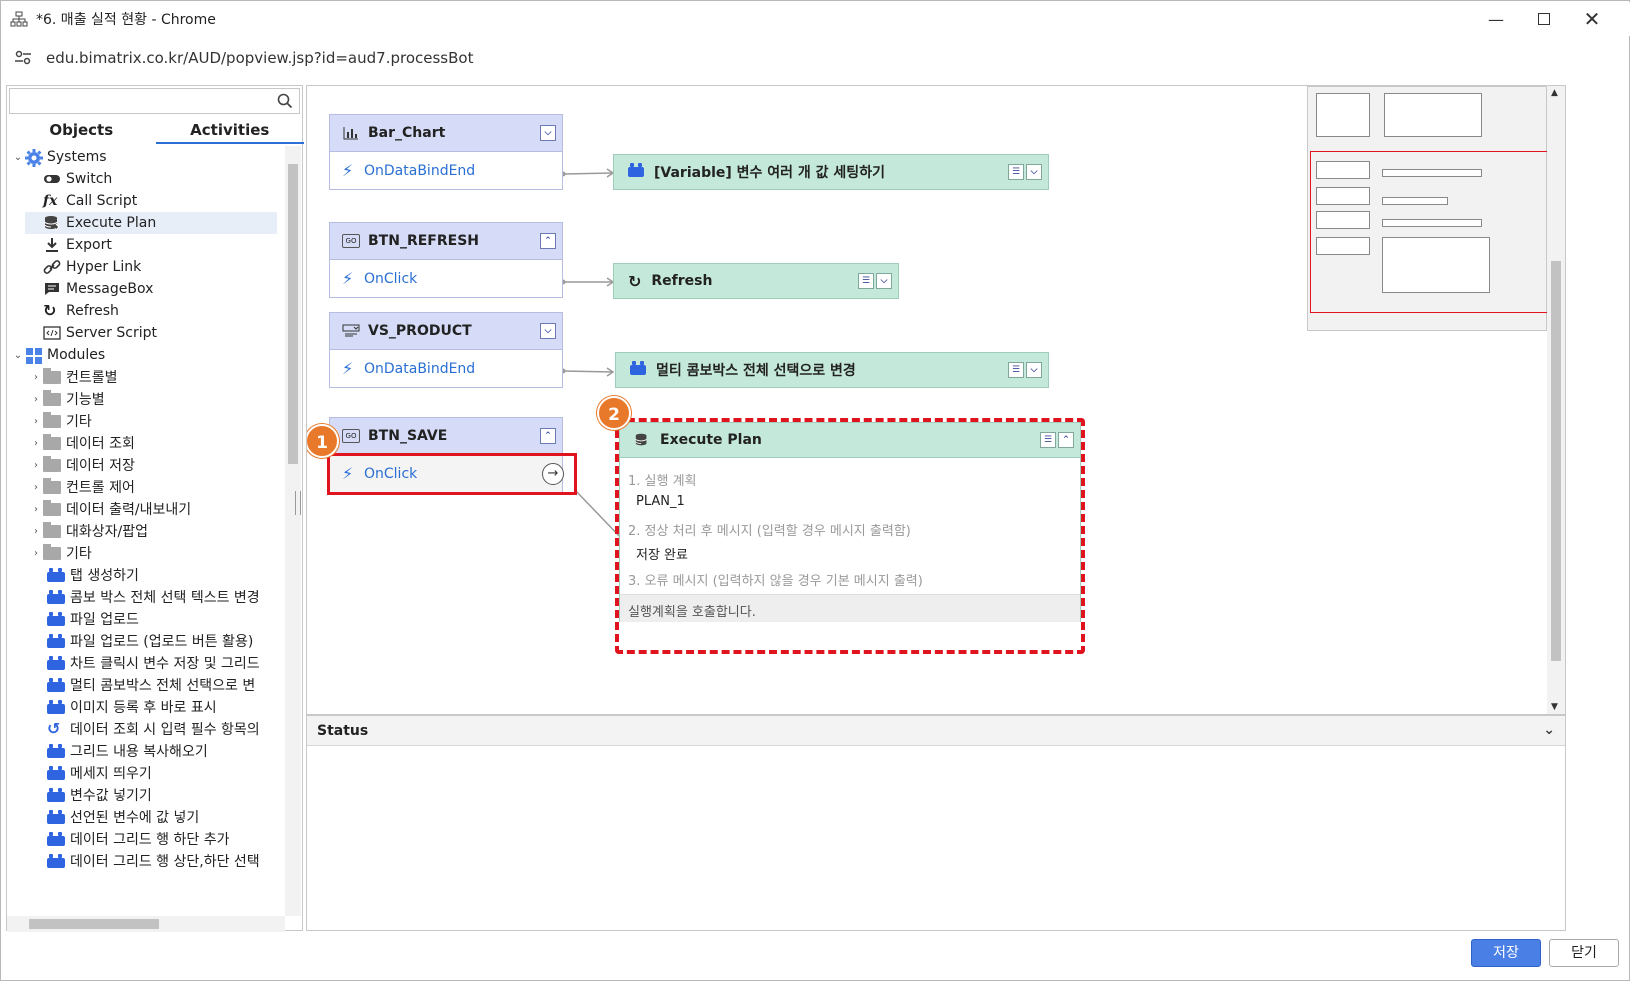 The image size is (1630, 981). I want to click on action-node-multi-combo: 멀티 콤보박스 전체 선택으로 변경 ☰ ⌵, so click(832, 370).